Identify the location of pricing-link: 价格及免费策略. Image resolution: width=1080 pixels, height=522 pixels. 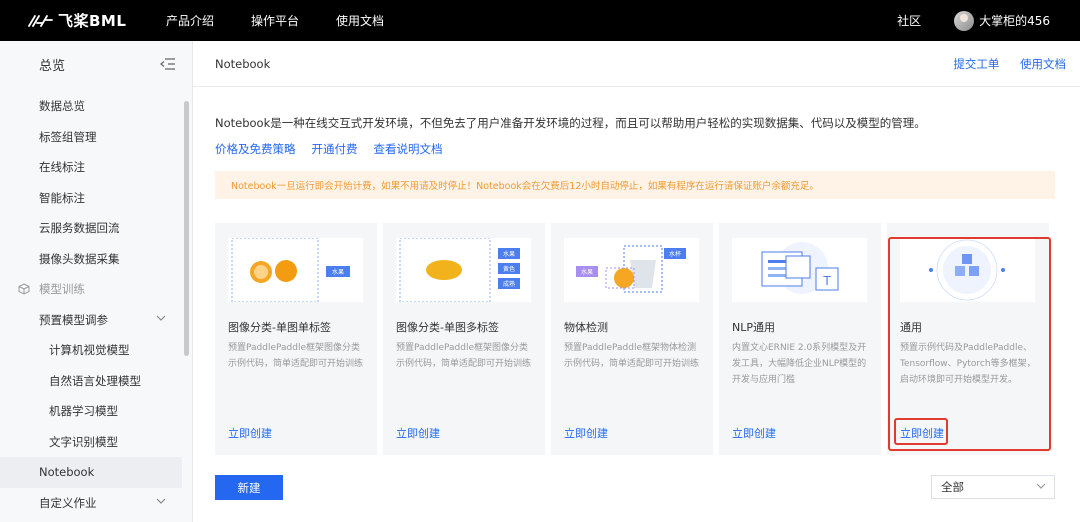
(255, 149).